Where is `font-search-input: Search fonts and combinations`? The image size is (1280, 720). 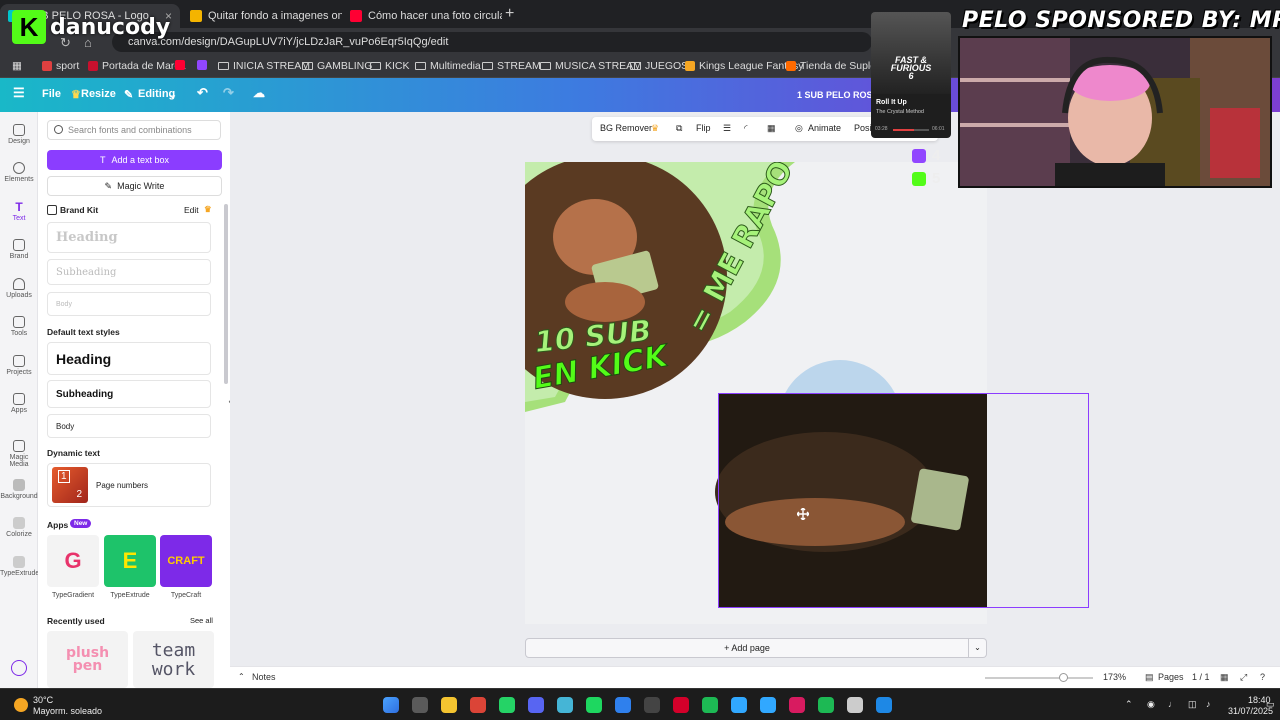
font-search-input: Search fonts and combinations is located at coordinates (134, 130).